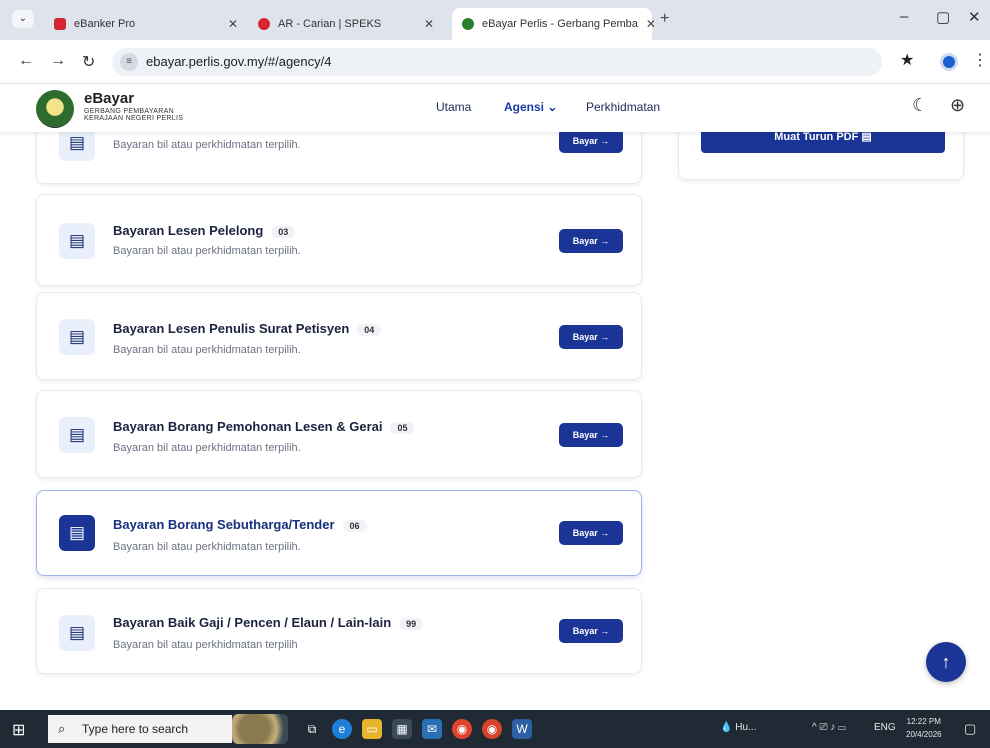 The width and height of the screenshot is (990, 748). What do you see at coordinates (468, 24) in the screenshot?
I see `ebayar-favicon-icon` at bounding box center [468, 24].